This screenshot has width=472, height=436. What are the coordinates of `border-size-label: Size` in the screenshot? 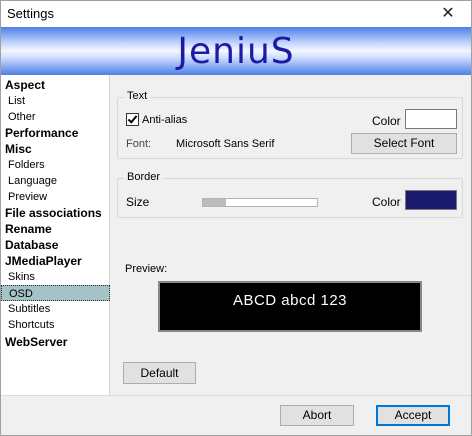 It's located at (138, 202).